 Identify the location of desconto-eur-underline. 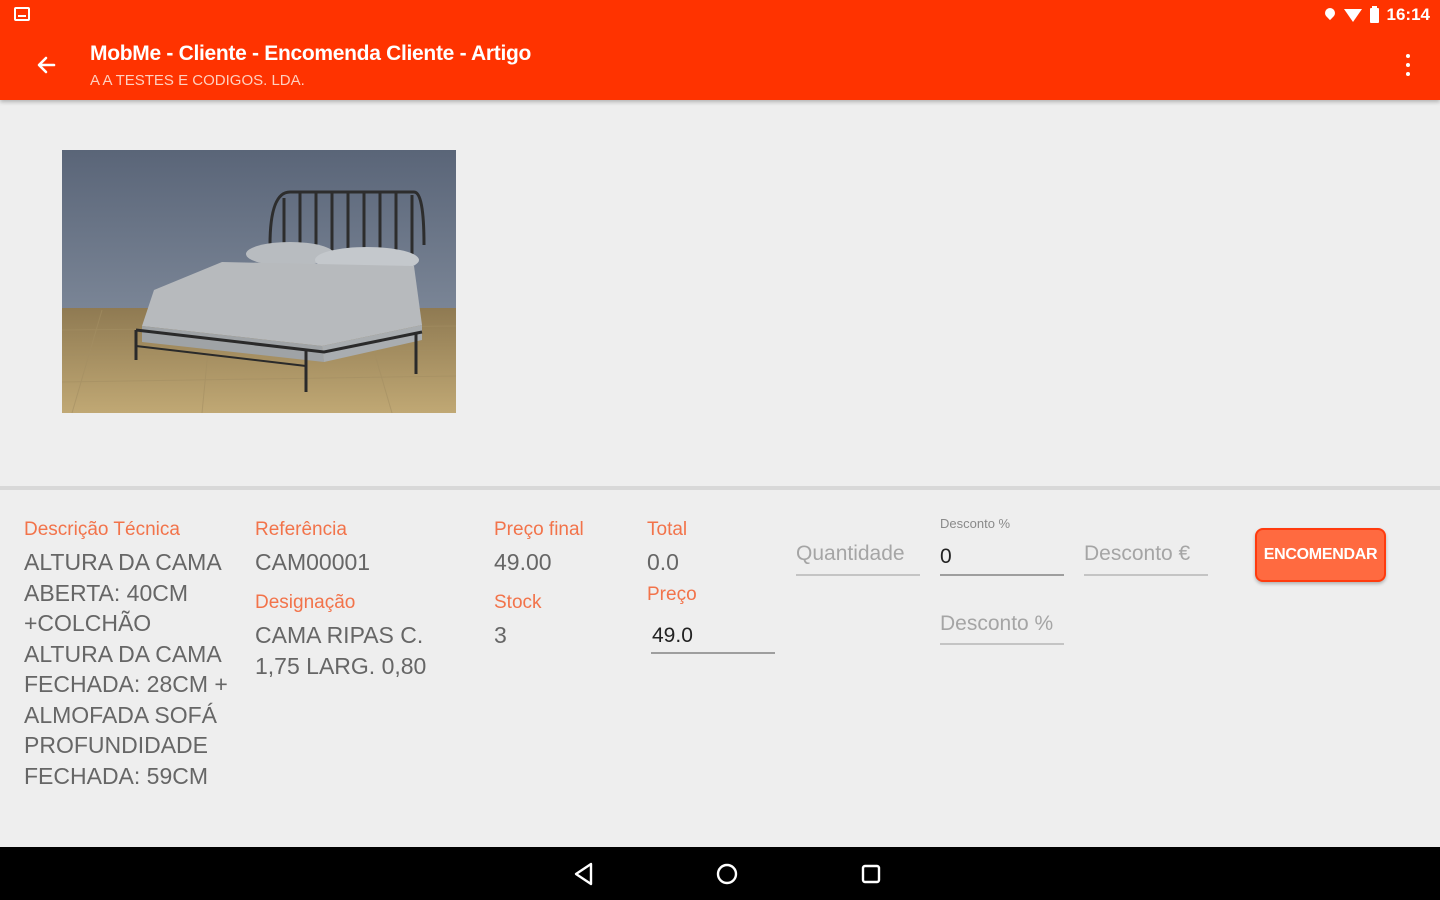
(1146, 575).